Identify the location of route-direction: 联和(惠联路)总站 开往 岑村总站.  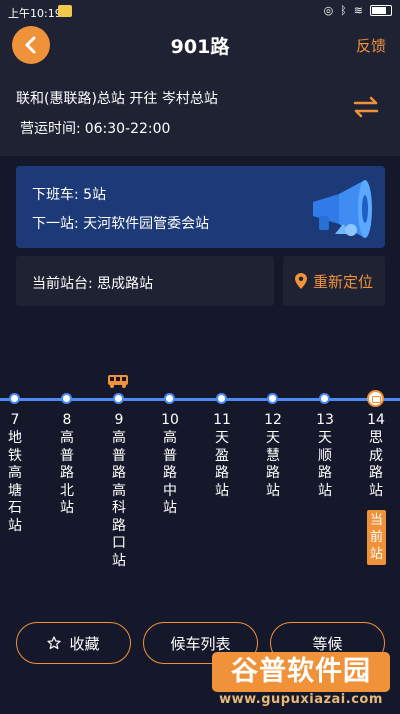
(117, 99).